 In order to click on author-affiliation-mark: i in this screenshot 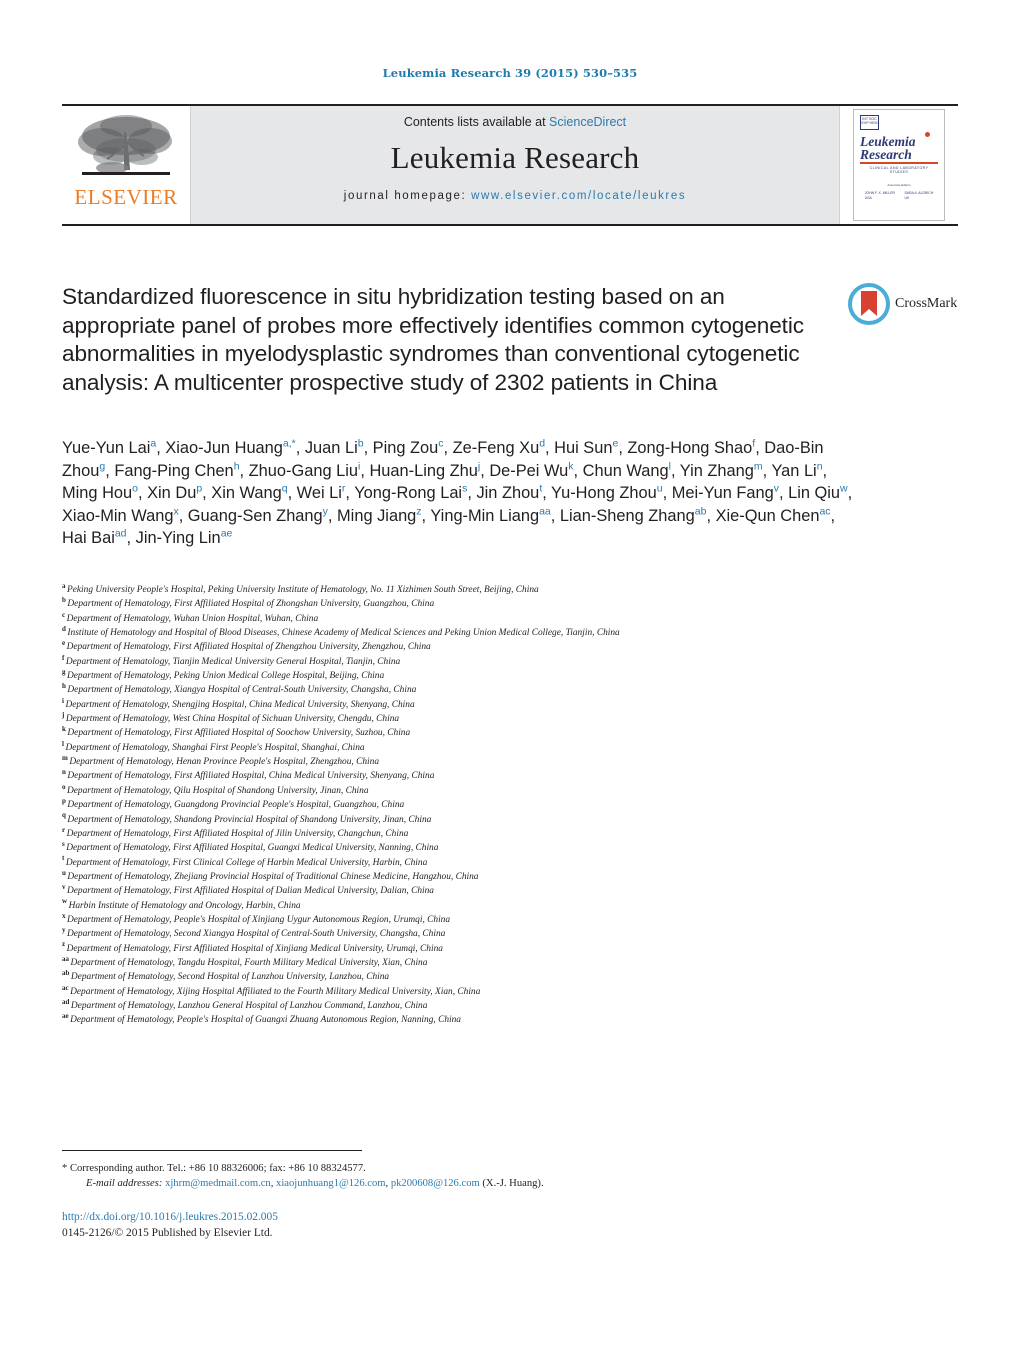, I will do `click(359, 466)`.